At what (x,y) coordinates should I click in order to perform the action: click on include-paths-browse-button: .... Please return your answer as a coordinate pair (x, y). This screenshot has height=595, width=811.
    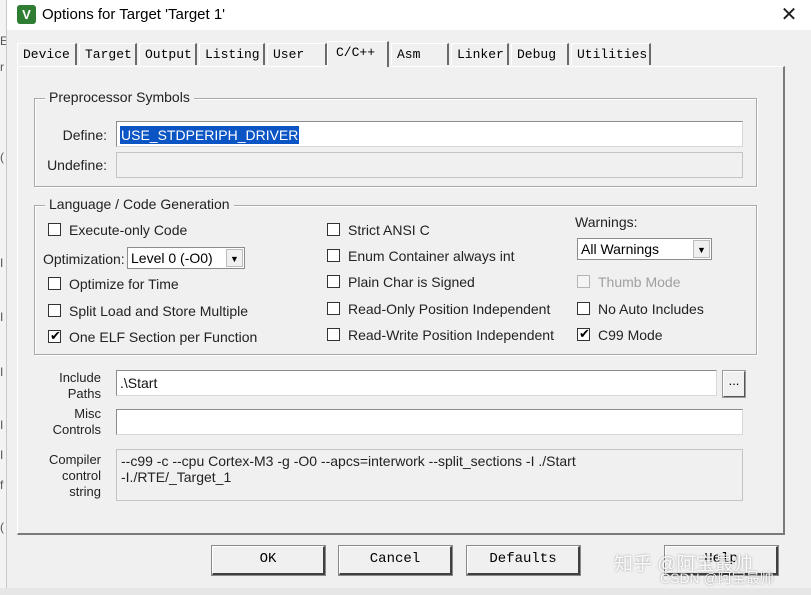
    Looking at the image, I should click on (734, 384).